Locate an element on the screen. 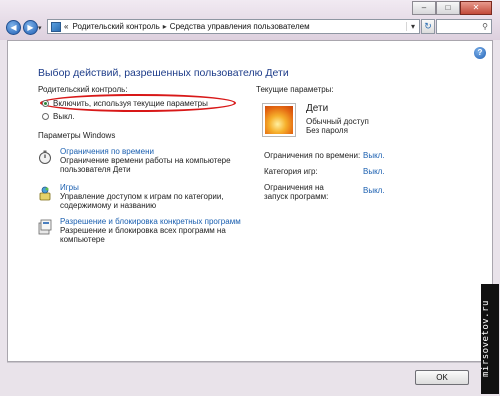 This screenshot has height=396, width=500. user-password: Без пароля is located at coordinates (327, 130).